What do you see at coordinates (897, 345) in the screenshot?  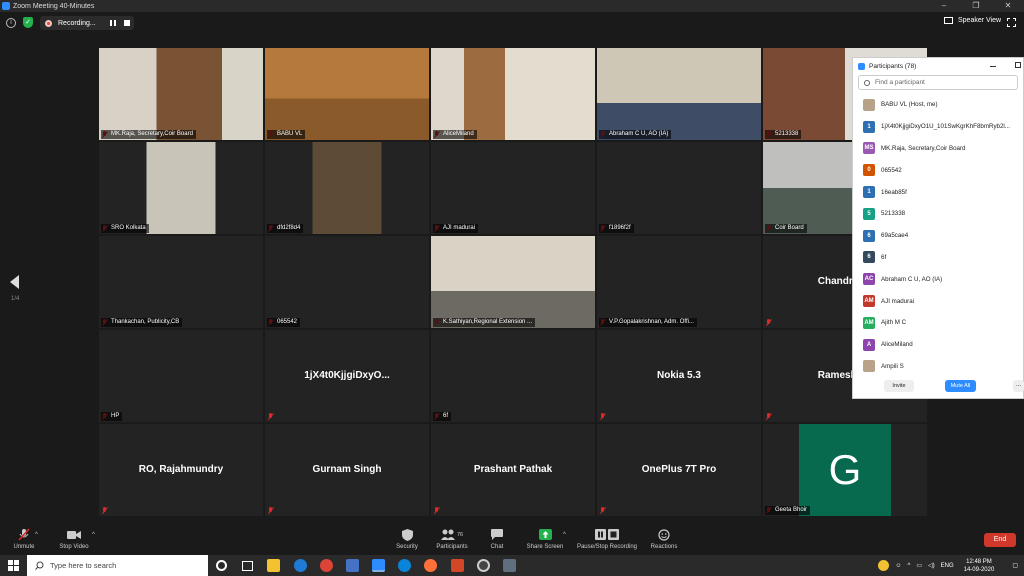 I see `participant-name: AliceMiland` at bounding box center [897, 345].